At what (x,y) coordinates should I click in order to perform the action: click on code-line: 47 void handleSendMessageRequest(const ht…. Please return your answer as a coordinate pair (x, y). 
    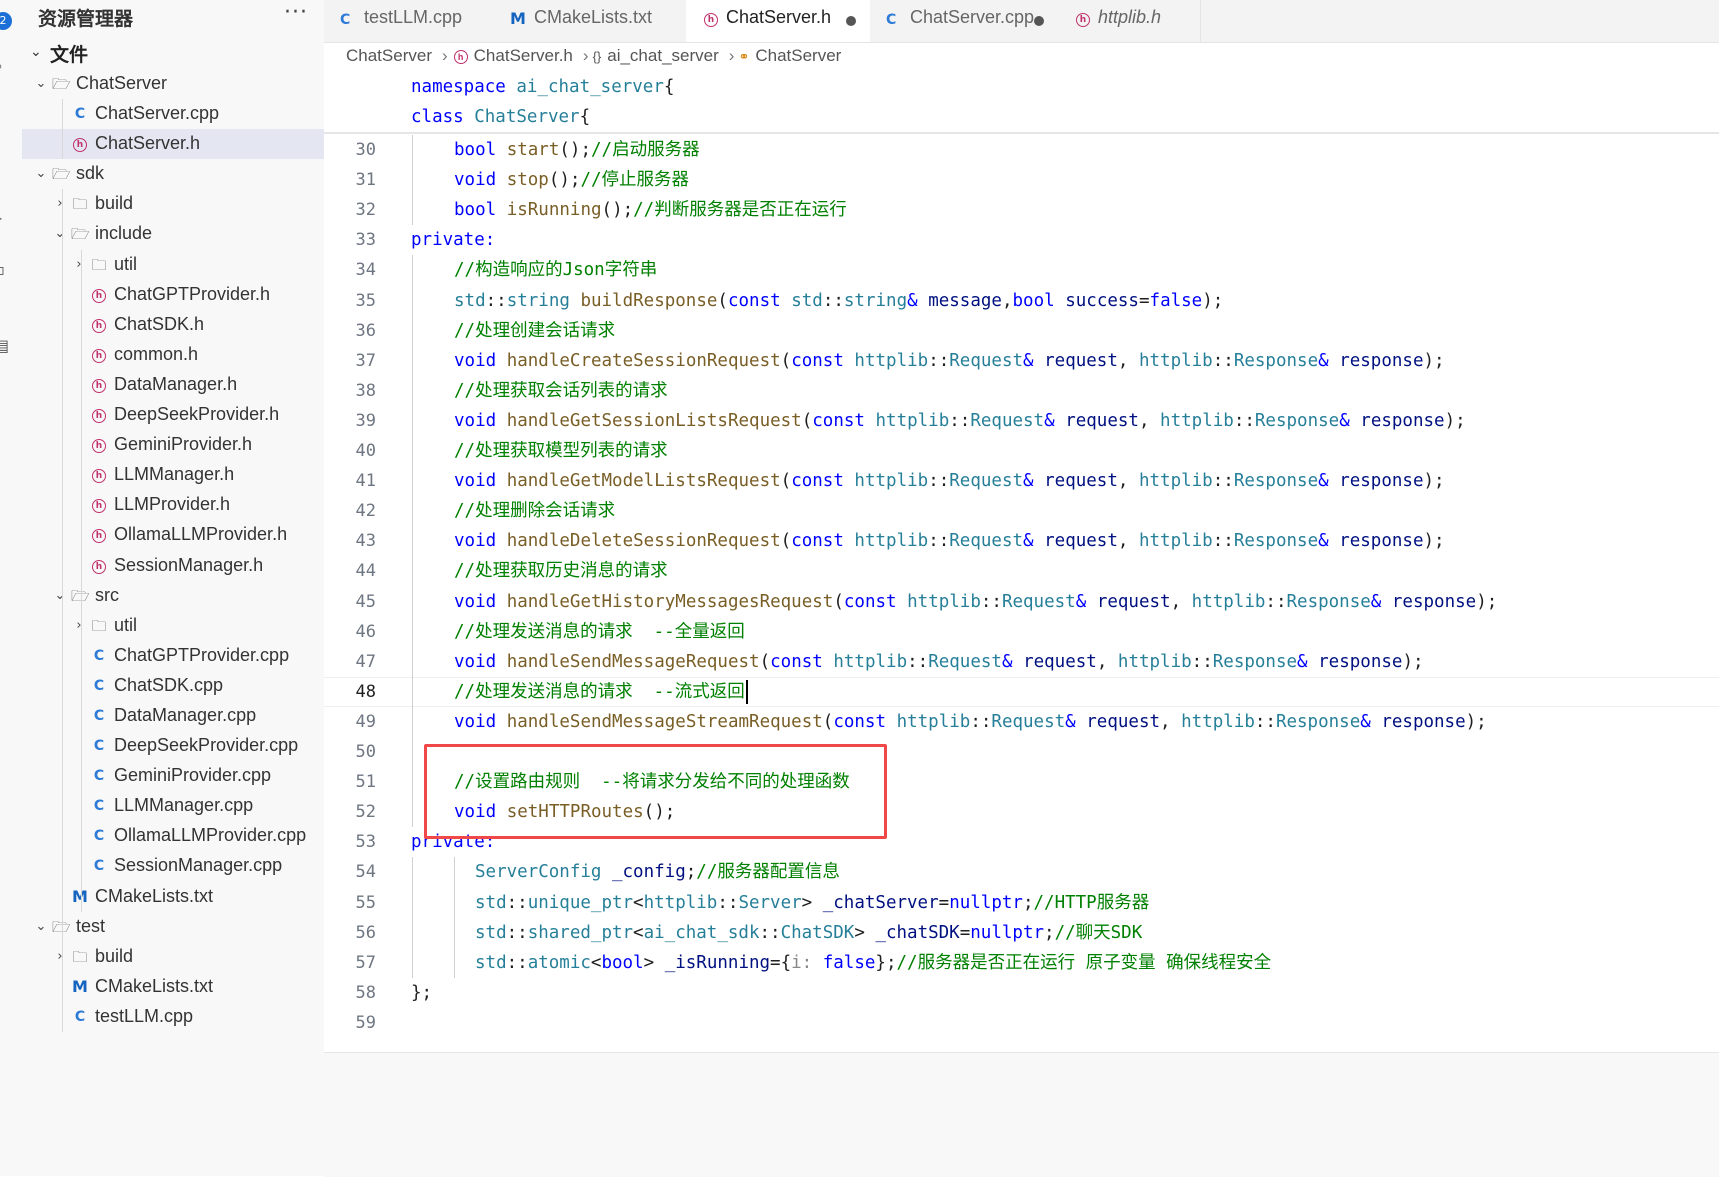
    Looking at the image, I should click on (1021, 662).